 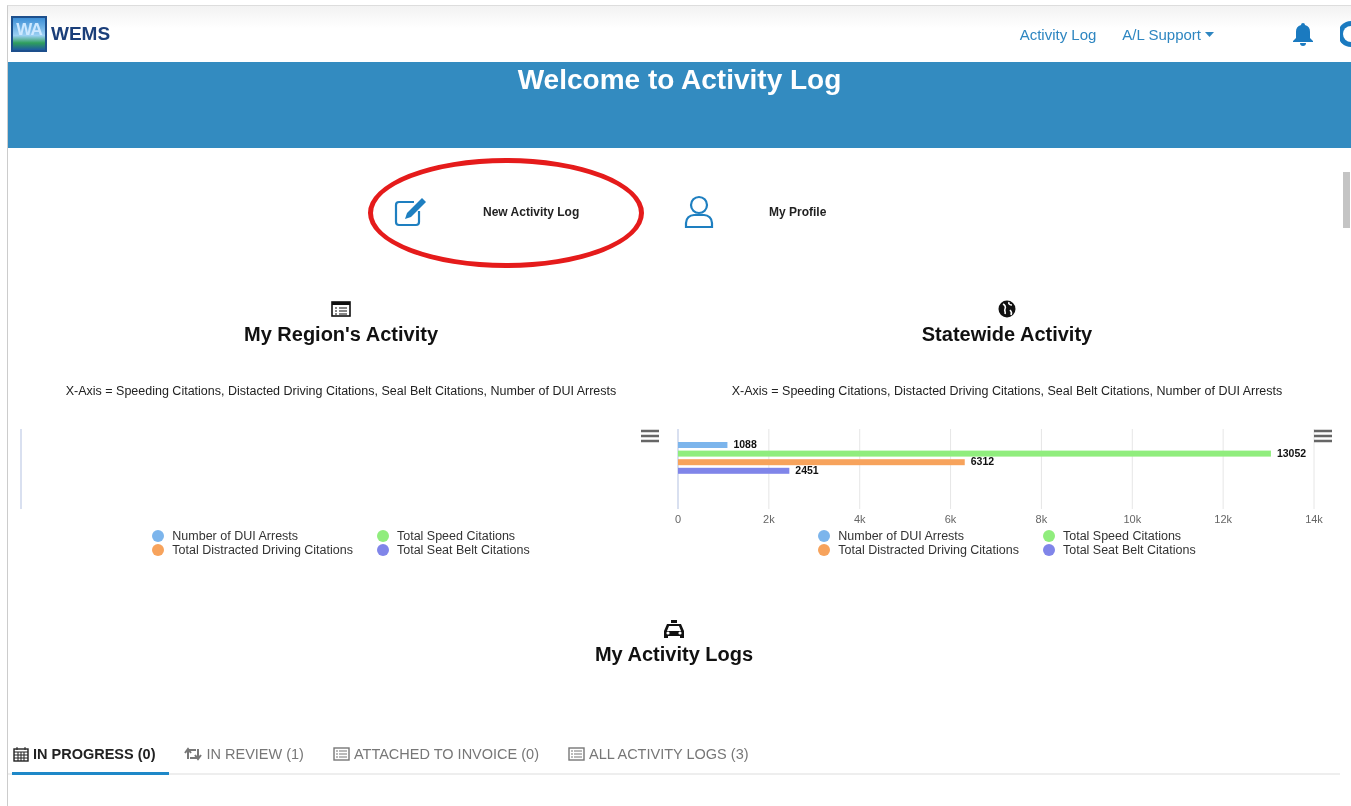 What do you see at coordinates (411, 212) in the screenshot?
I see `edit-icon` at bounding box center [411, 212].